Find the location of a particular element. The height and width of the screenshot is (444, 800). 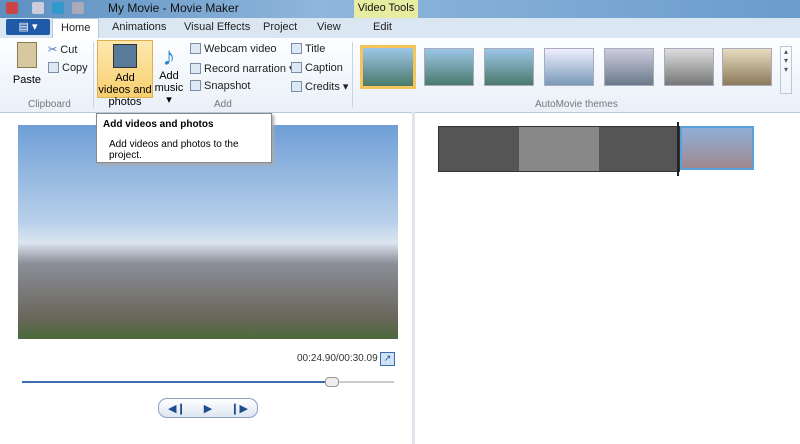

credits-icon is located at coordinates (296, 86).